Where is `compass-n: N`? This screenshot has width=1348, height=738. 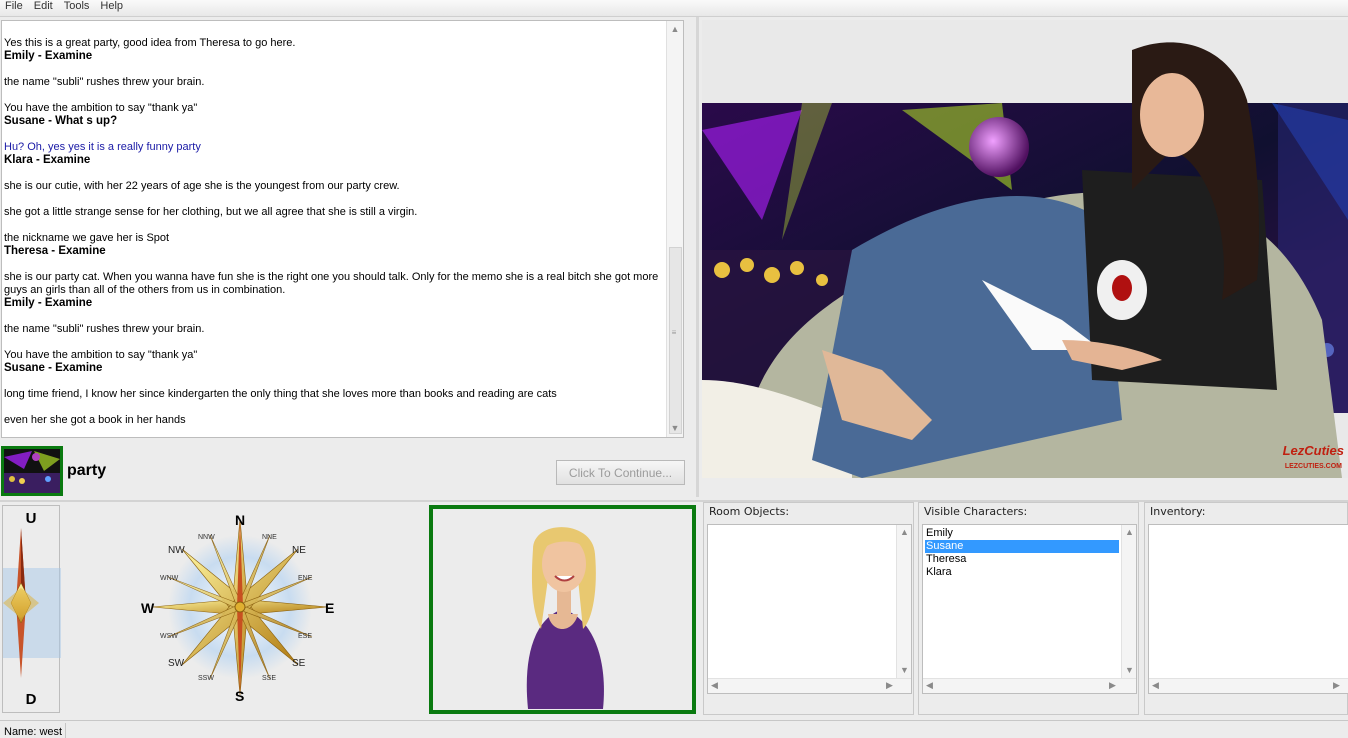
compass-n: N is located at coordinates (240, 520).